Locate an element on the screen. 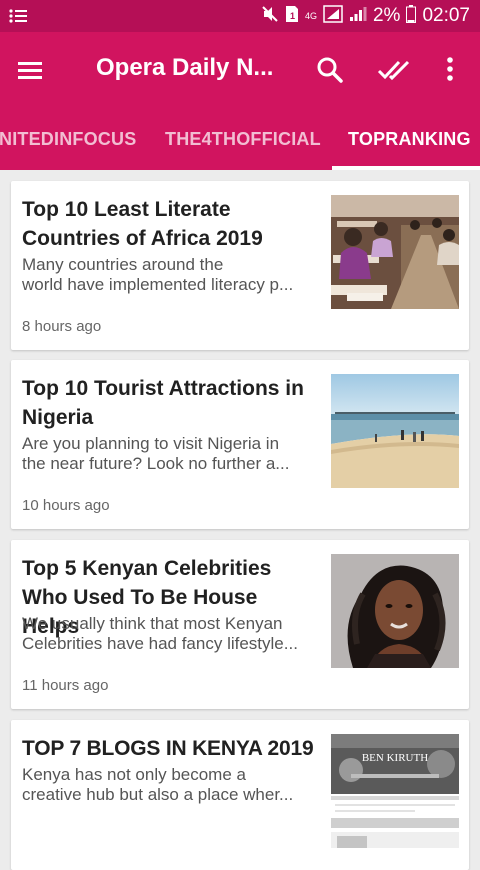  mute-icon is located at coordinates (270, 16).